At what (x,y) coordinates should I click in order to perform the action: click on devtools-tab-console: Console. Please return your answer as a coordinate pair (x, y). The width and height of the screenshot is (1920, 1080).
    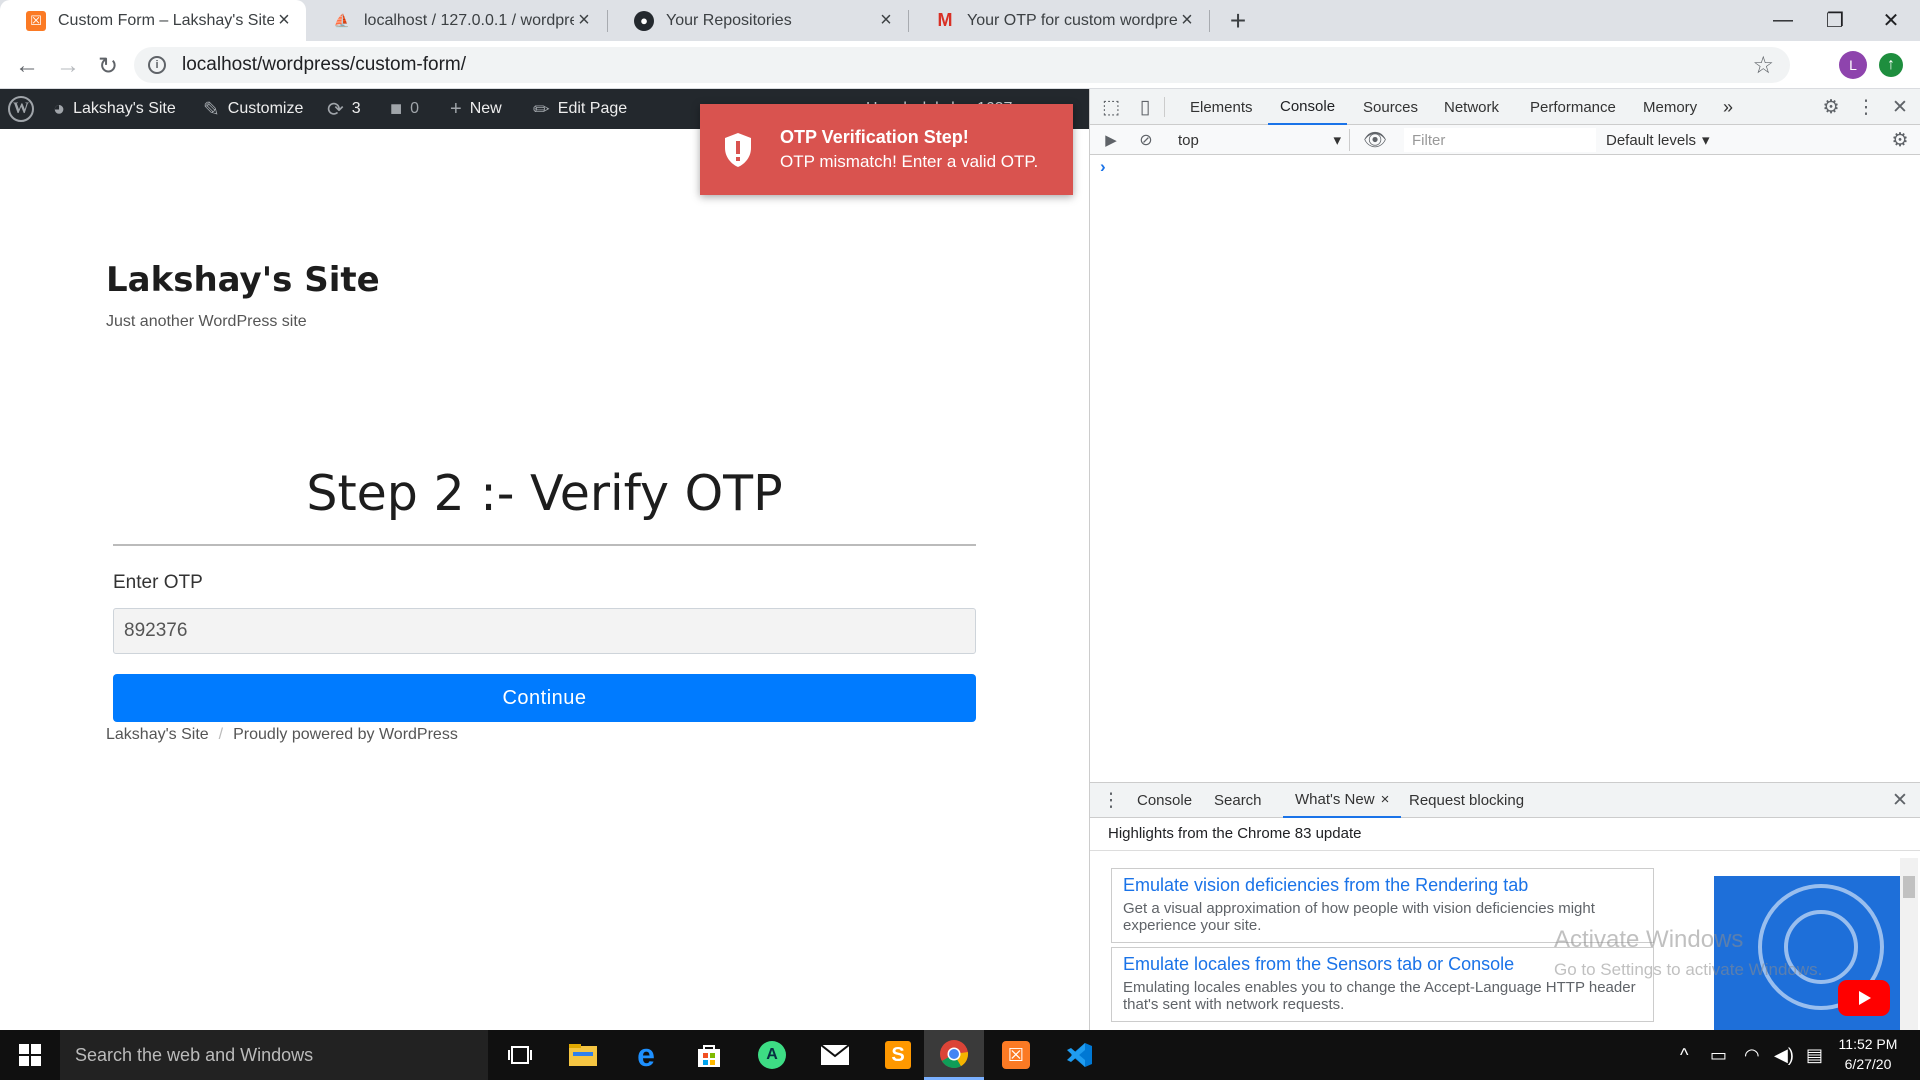
    Looking at the image, I should click on (1308, 107).